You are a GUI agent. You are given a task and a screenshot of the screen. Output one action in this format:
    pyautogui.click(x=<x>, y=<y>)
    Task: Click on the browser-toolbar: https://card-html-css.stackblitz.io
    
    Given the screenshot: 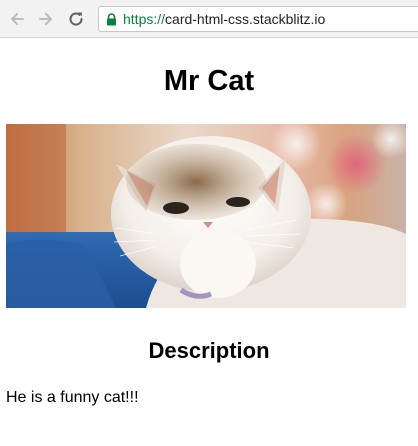 What is the action you would take?
    pyautogui.click(x=209, y=19)
    